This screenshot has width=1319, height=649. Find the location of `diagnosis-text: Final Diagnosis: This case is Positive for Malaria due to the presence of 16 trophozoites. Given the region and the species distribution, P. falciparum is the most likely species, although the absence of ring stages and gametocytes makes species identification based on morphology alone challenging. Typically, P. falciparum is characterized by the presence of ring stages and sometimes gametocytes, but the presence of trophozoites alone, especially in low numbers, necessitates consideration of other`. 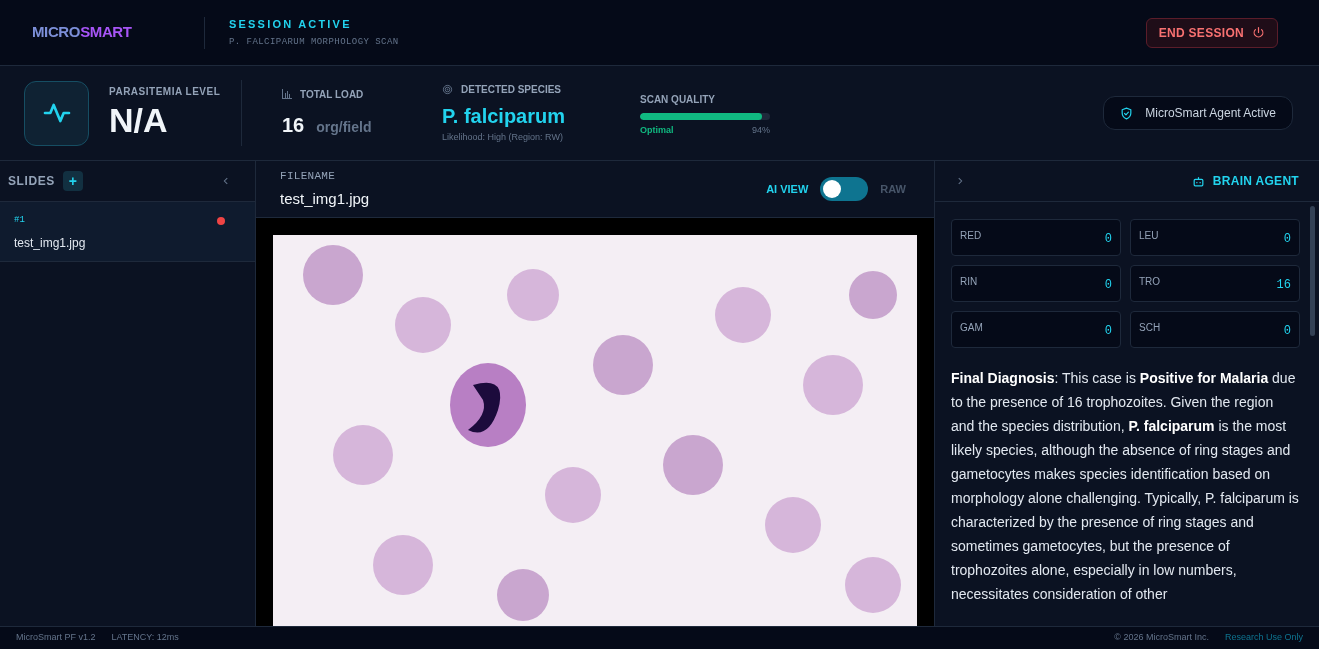

diagnosis-text: Final Diagnosis: This case is Positive for Malaria due to the presence of 16 trophozoites. Given the region and the species distribution, P. falciparum is the most likely species, although the absence of ring stages and gametocytes makes species identification based on morphology alone challenging. Typically, P. falciparum is characterized by the presence of ring stages and sometimes gametocytes, but the presence of trophozoites alone, especially in low numbers, necessitates consideration of other is located at coordinates (1125, 486).